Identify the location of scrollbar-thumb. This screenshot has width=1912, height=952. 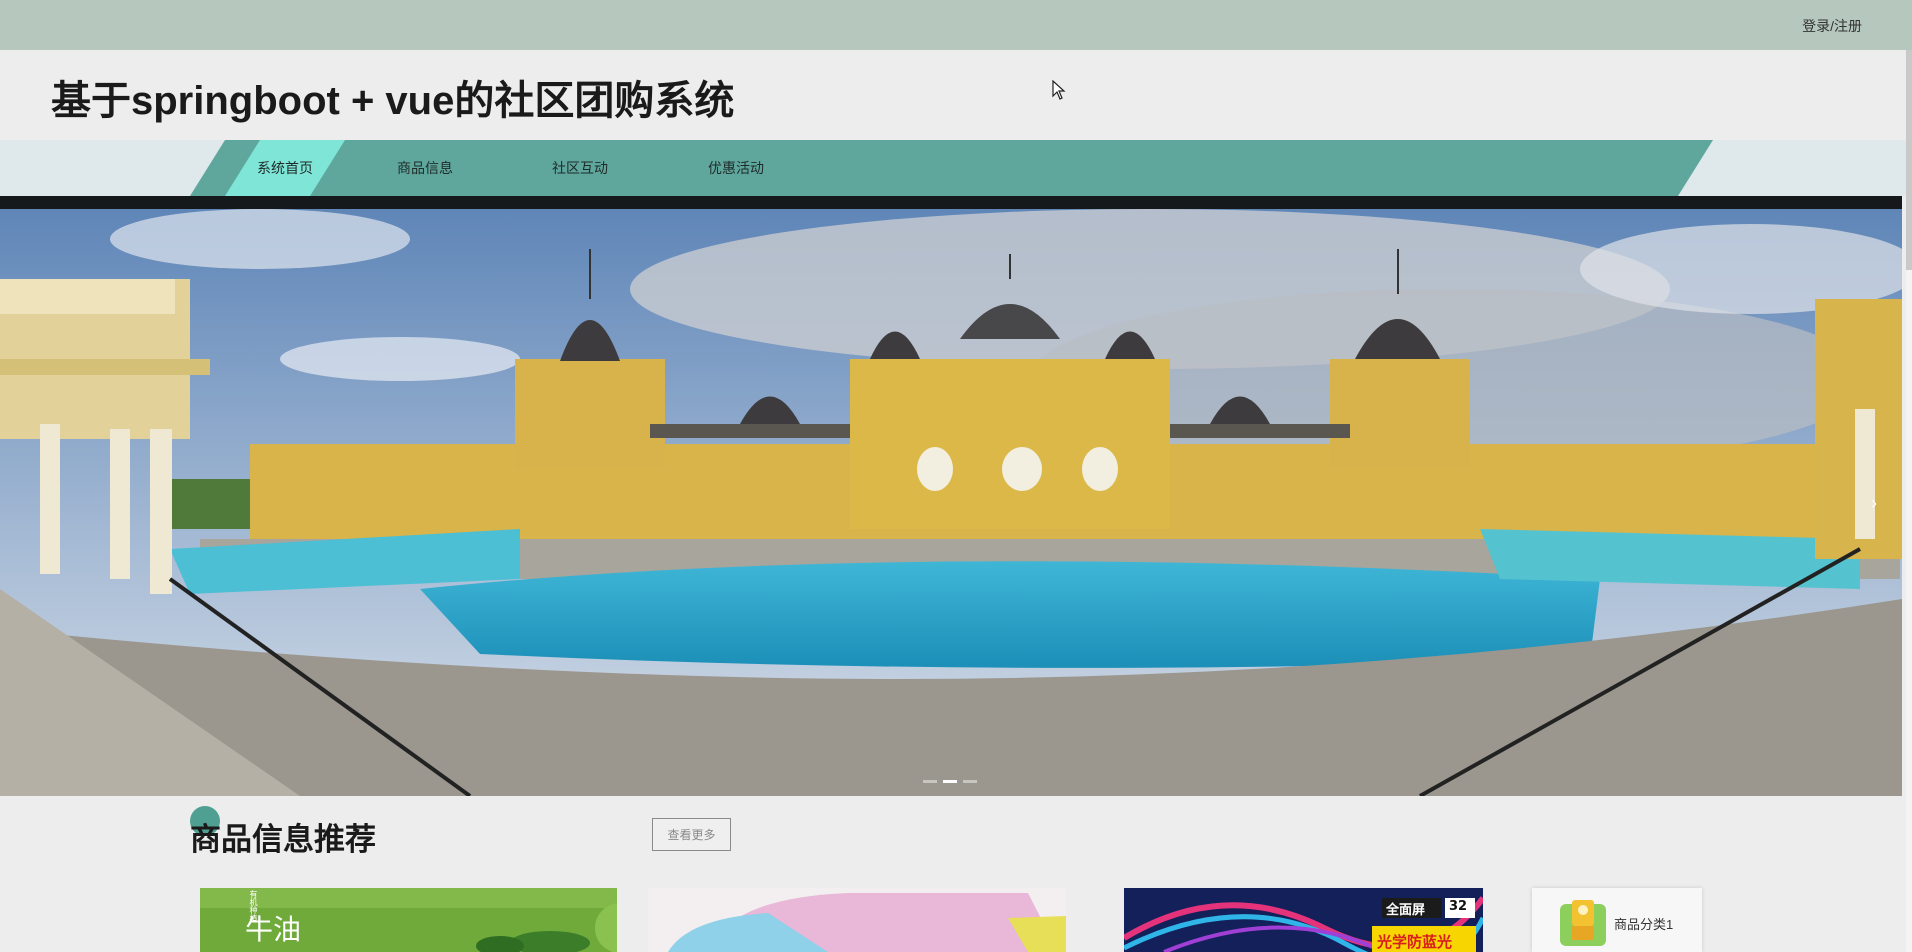
(1909, 160).